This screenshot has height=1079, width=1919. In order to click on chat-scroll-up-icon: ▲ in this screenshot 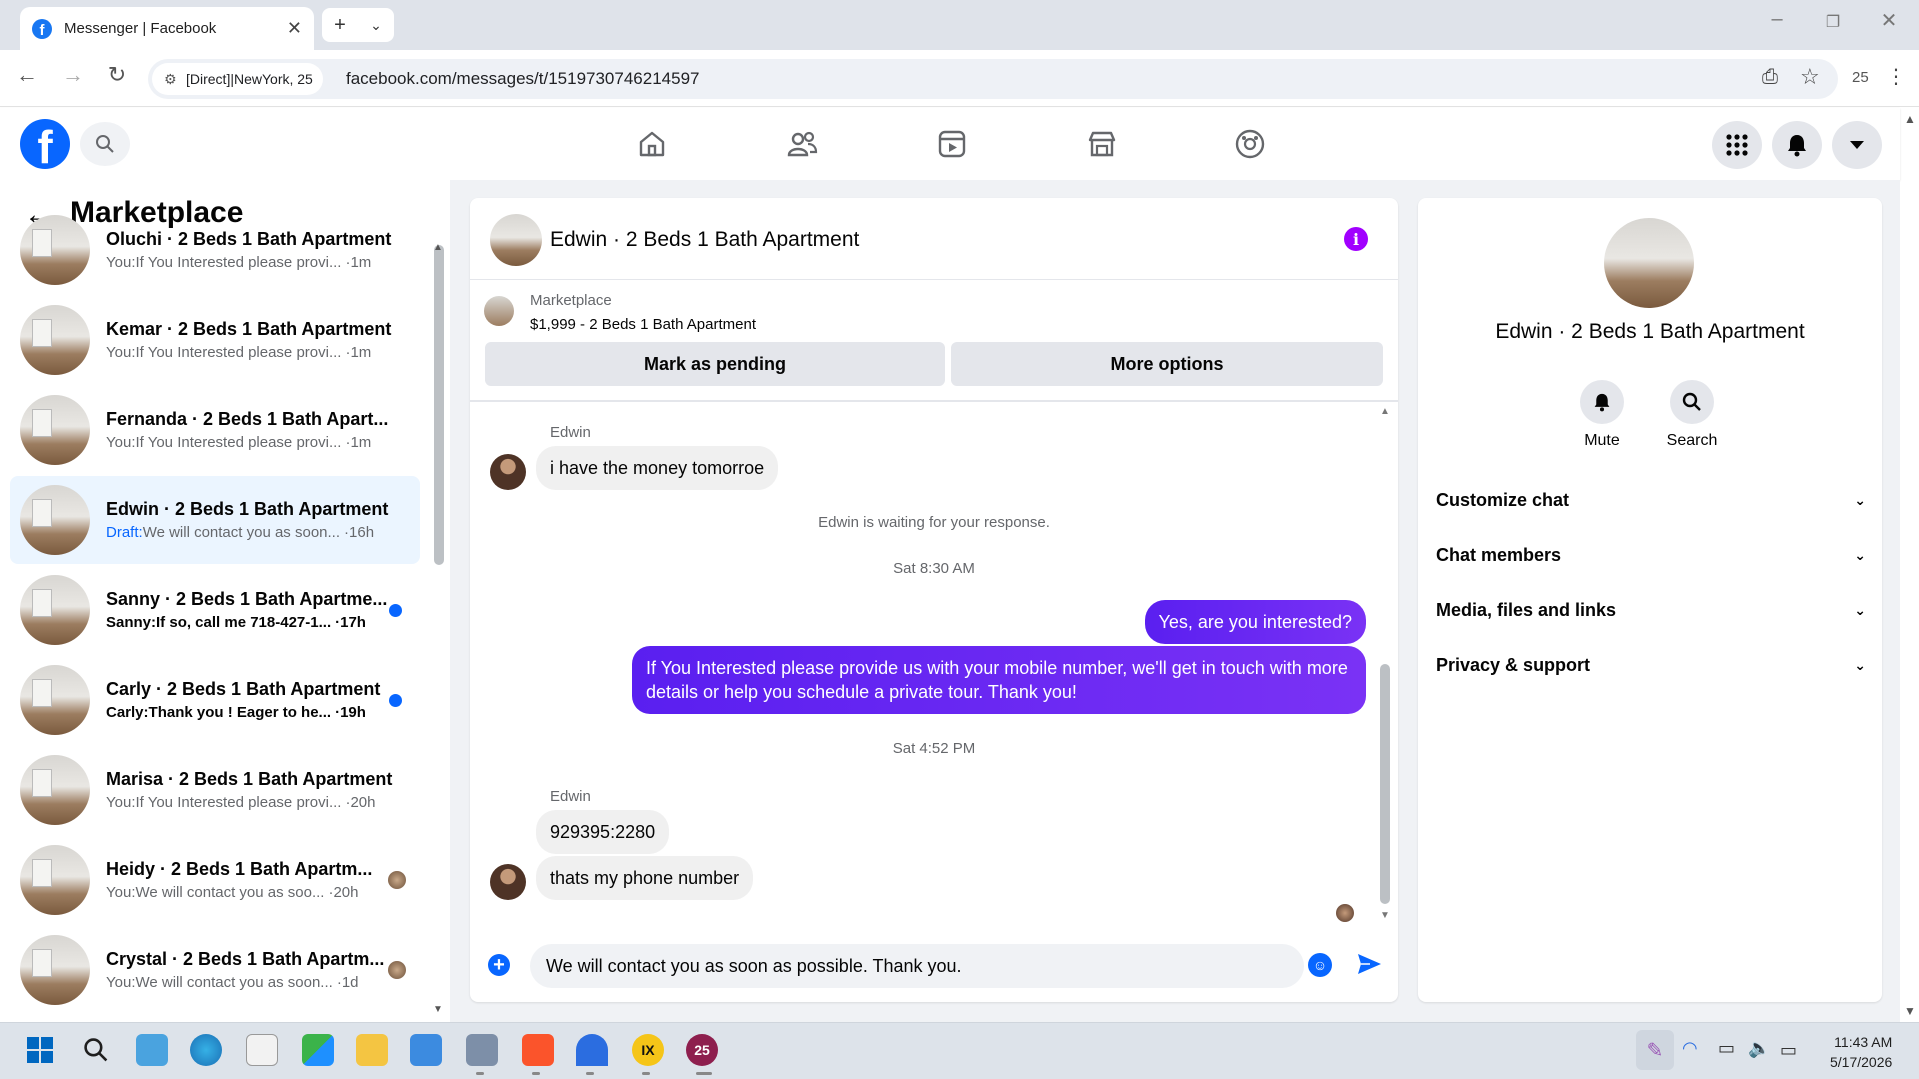, I will do `click(1385, 411)`.